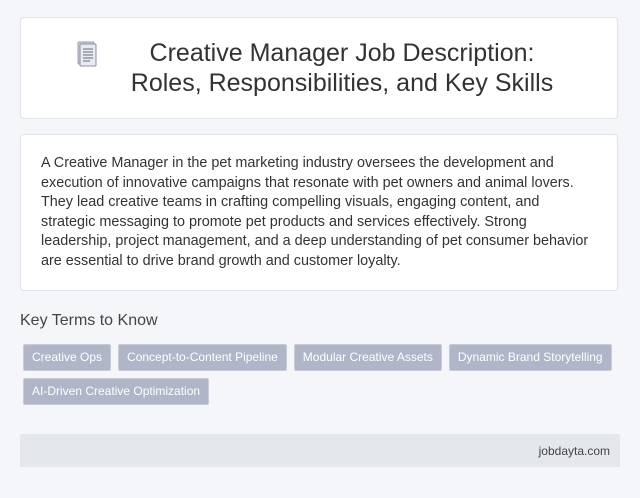 Image resolution: width=640 pixels, height=498 pixels. Describe the element at coordinates (320, 450) in the screenshot. I see `footer: jobdayta.com` at that location.